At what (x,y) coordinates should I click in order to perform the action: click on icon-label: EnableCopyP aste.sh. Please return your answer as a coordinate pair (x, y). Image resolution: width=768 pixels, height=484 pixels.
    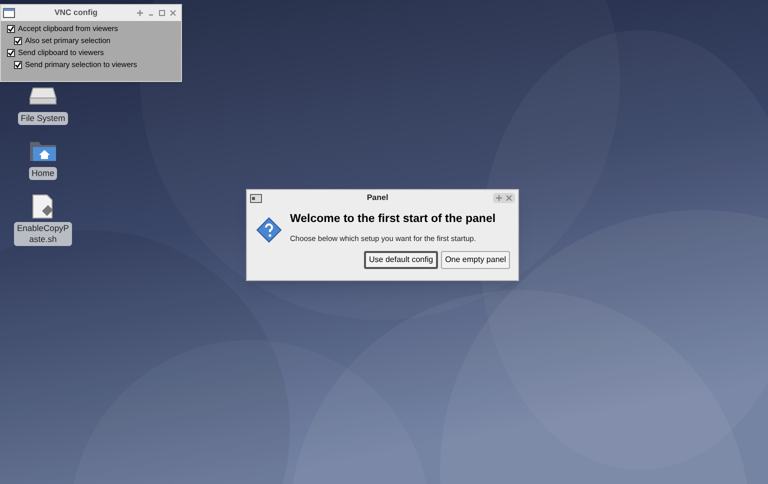
    Looking at the image, I should click on (43, 234).